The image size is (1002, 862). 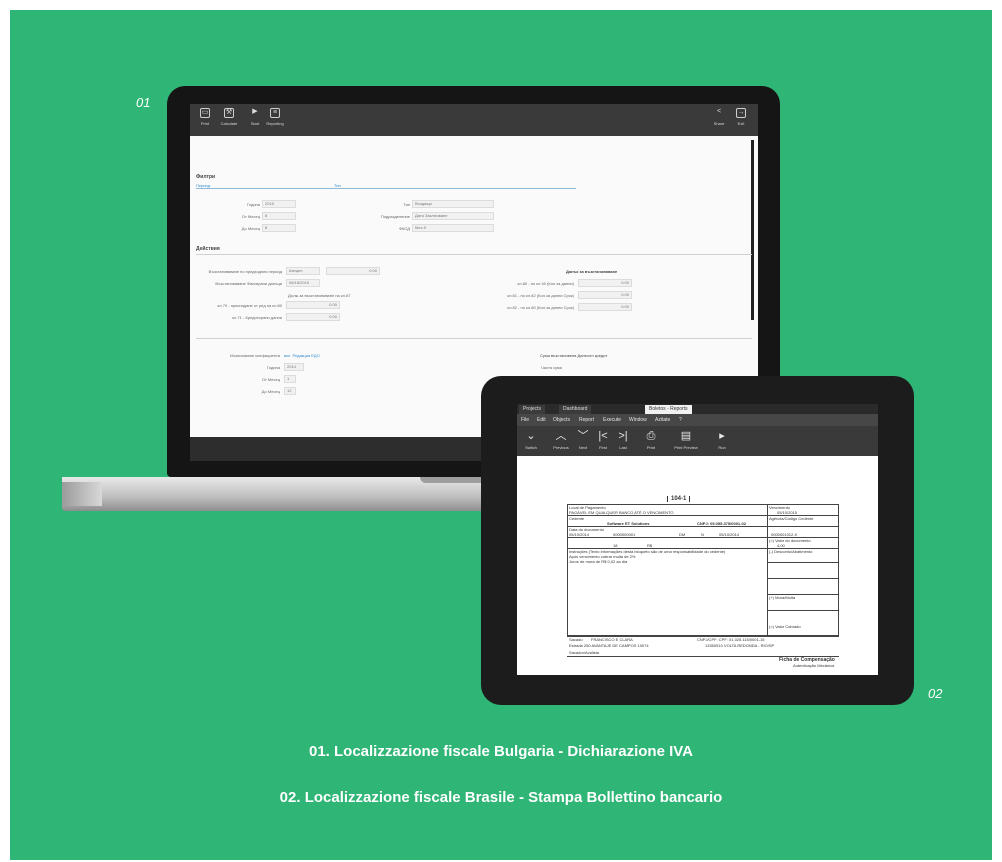 What do you see at coordinates (609, 645) in the screenshot?
I see `sacado-address: Estrada 250 AVANTAJE DE CAMPOS 10074` at bounding box center [609, 645].